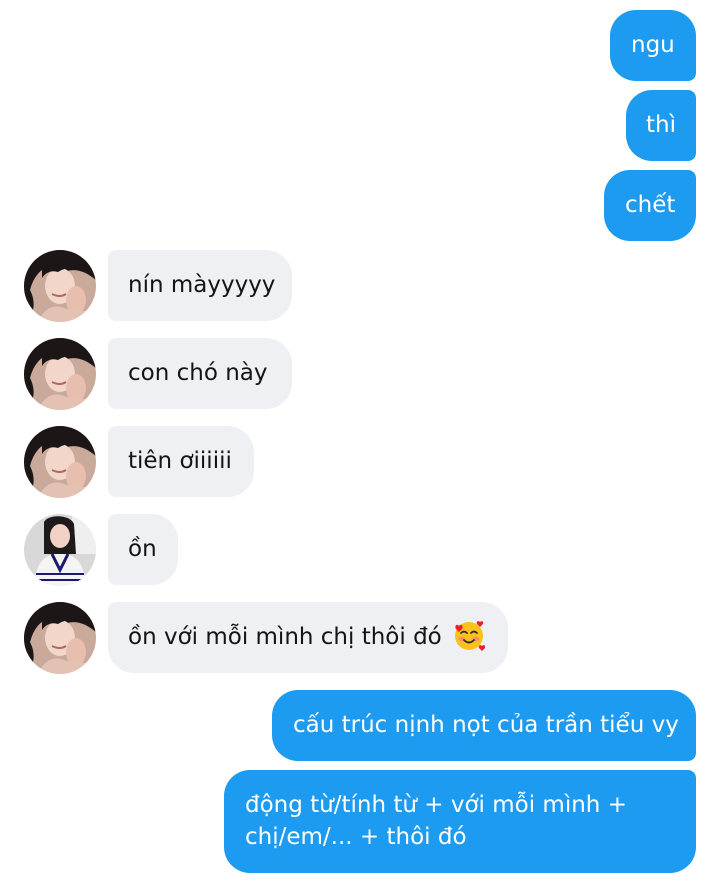  What do you see at coordinates (469, 636) in the screenshot?
I see `smiling-face-with-hearts-icon` at bounding box center [469, 636].